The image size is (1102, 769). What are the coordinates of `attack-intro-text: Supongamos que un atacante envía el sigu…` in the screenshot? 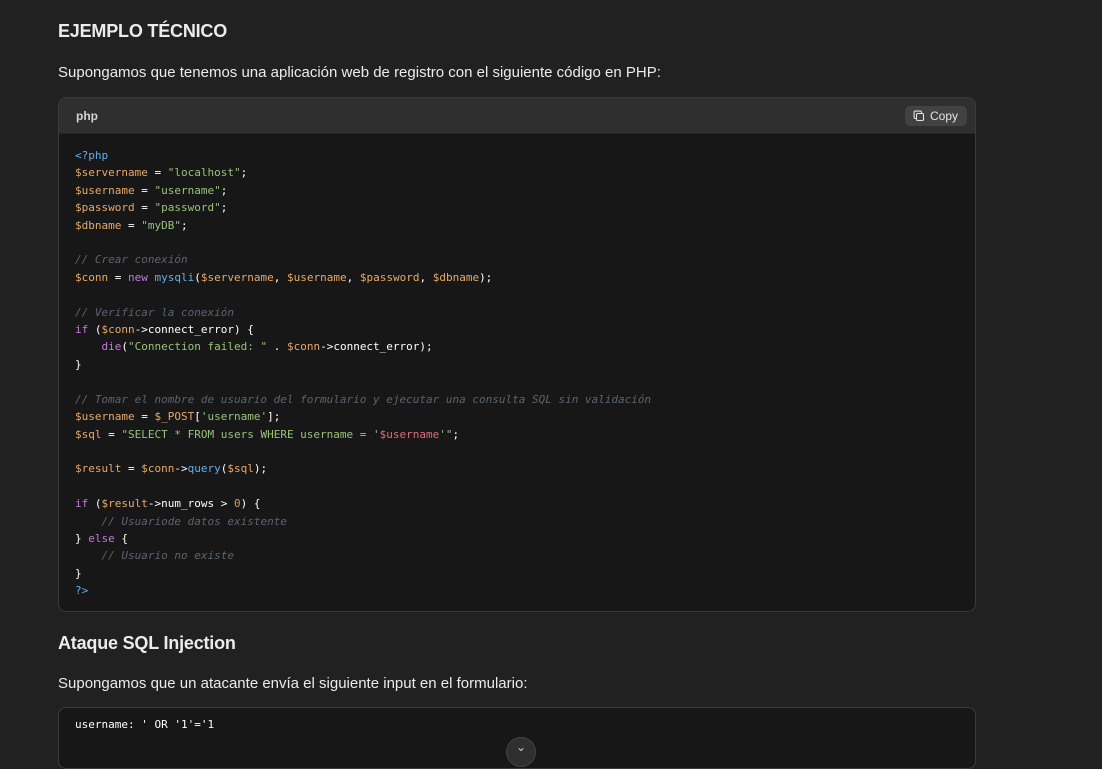 It's located at (293, 683).